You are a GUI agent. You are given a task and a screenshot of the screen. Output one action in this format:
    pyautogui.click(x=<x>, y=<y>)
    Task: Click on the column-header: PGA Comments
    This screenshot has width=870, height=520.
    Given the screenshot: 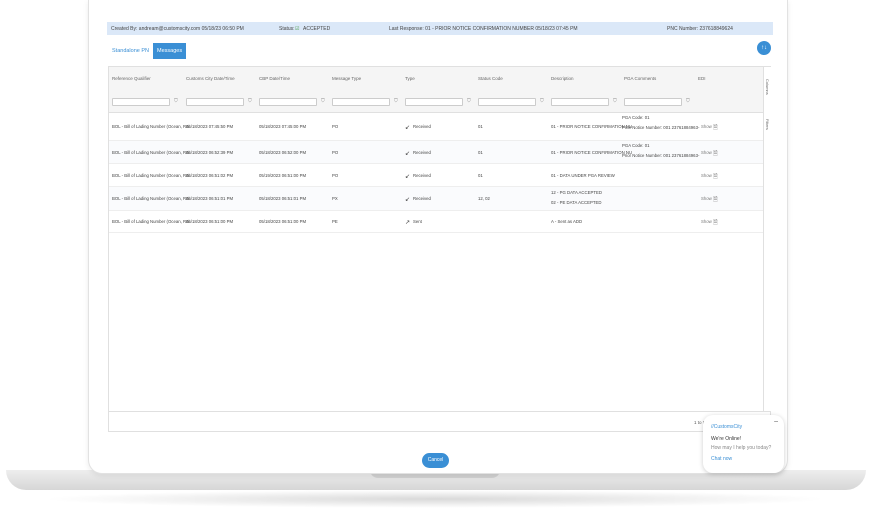 What is the action you would take?
    pyautogui.click(x=640, y=78)
    